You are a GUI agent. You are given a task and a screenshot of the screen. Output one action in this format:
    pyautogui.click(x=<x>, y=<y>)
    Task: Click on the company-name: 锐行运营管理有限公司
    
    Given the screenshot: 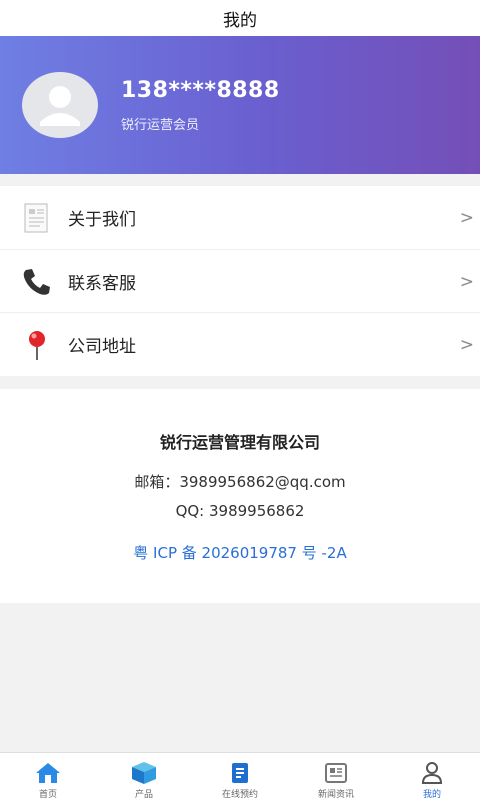 What is the action you would take?
    pyautogui.click(x=239, y=442)
    